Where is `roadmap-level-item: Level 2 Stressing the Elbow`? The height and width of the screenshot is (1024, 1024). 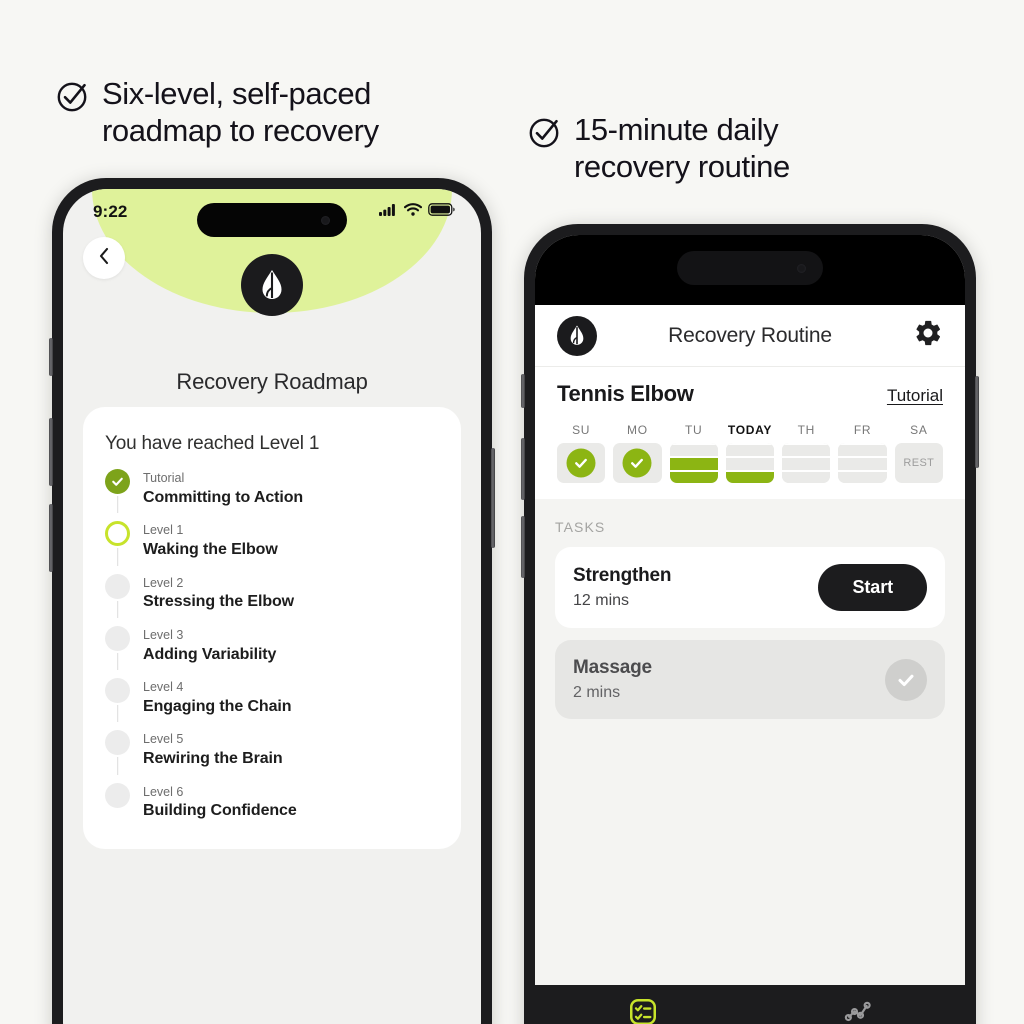 roadmap-level-item: Level 2 Stressing the Elbow is located at coordinates (271, 599).